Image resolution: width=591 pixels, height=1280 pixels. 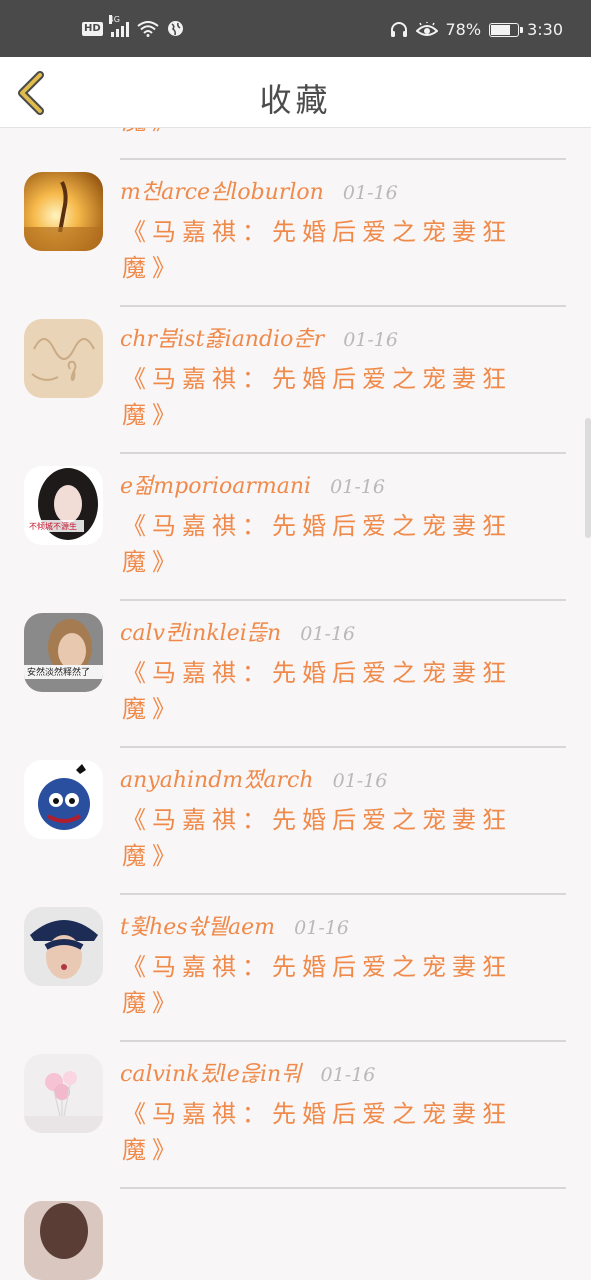 What do you see at coordinates (588, 478) in the screenshot?
I see `scrollbar` at bounding box center [588, 478].